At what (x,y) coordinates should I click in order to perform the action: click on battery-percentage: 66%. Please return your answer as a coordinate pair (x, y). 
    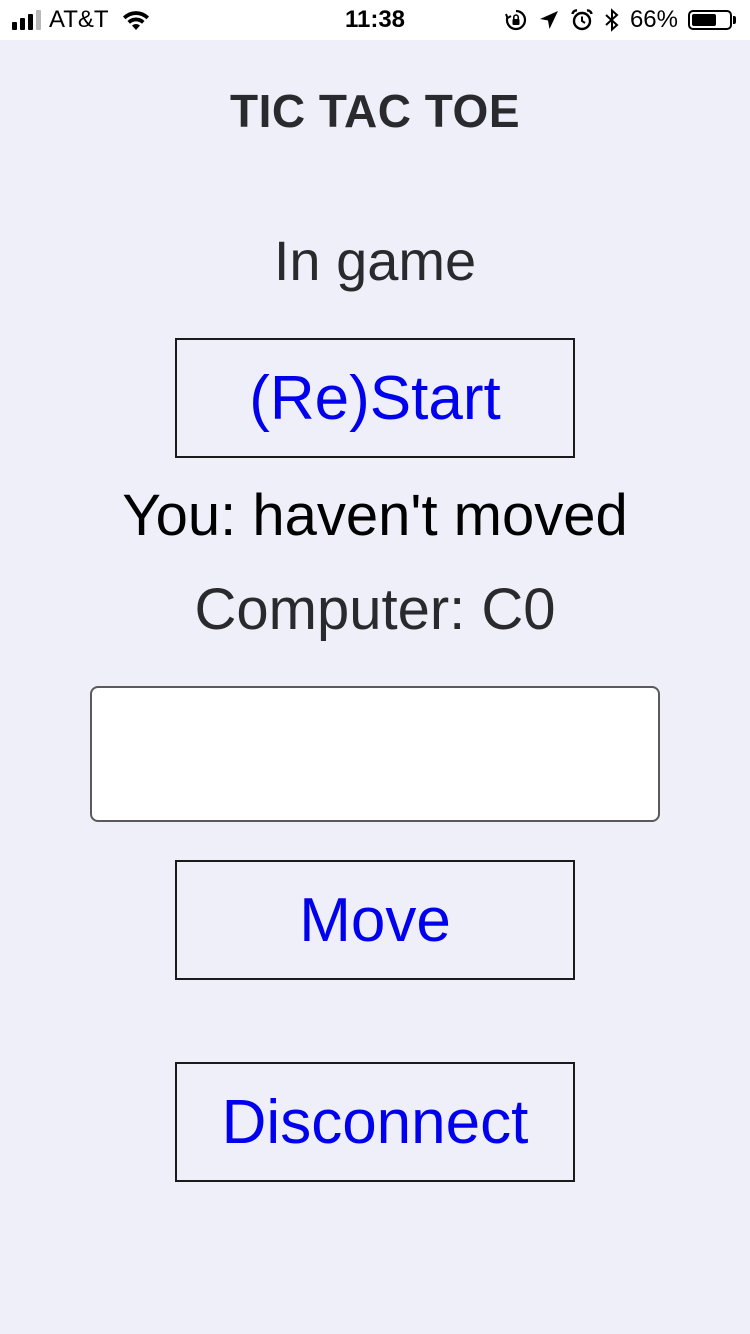
    Looking at the image, I should click on (653, 19).